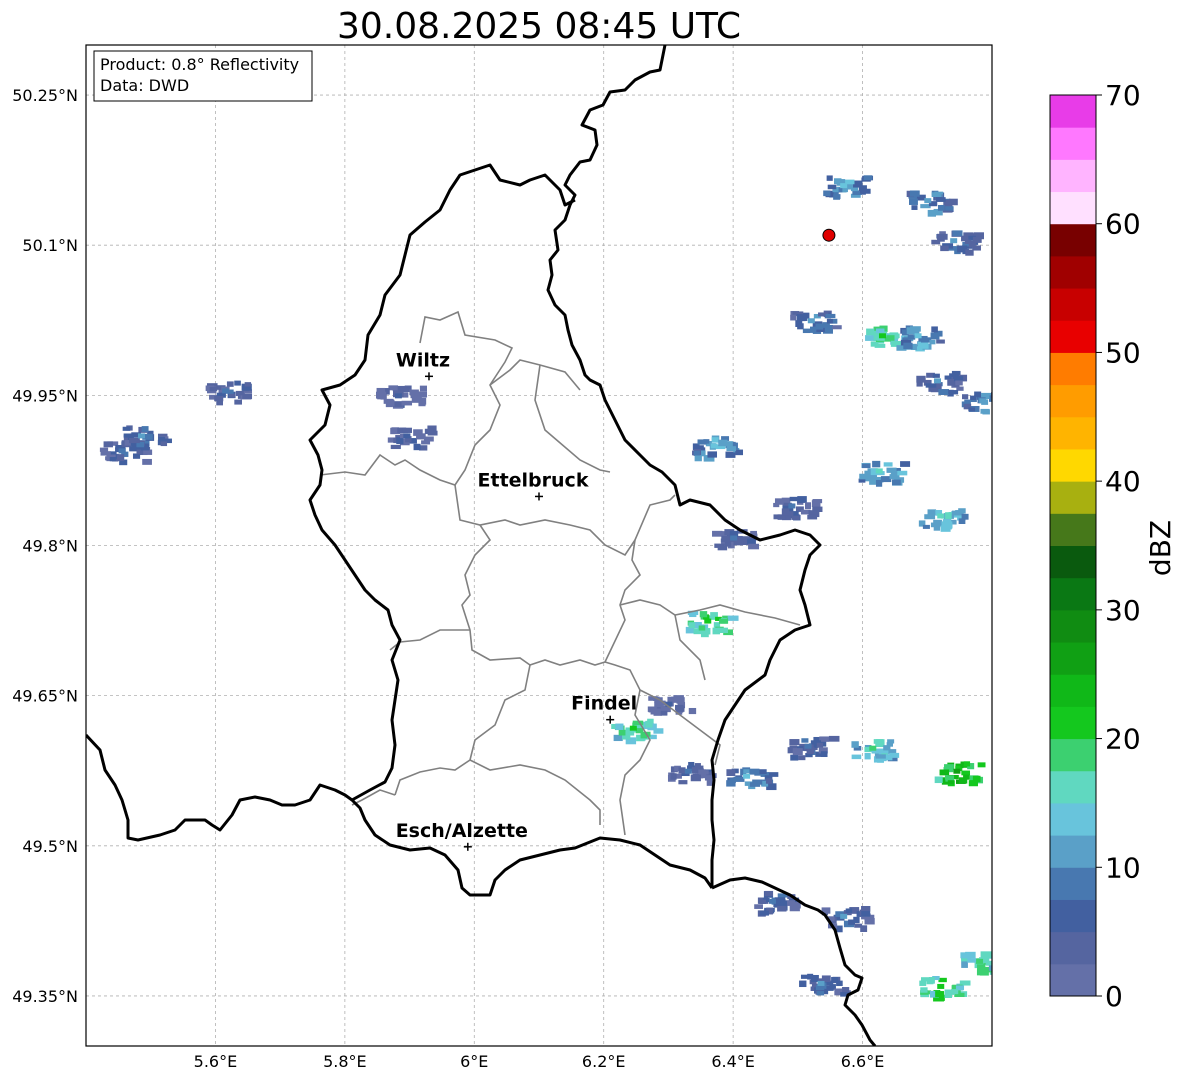  I want to click on info-data-source: Data: DWD, so click(144, 85).